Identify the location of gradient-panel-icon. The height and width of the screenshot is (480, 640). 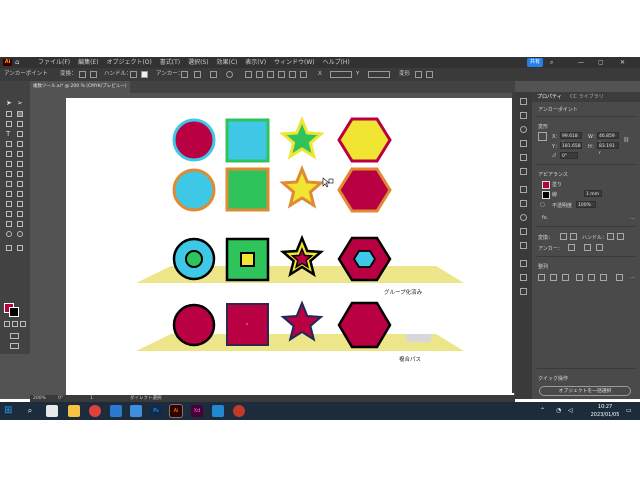
(523, 203).